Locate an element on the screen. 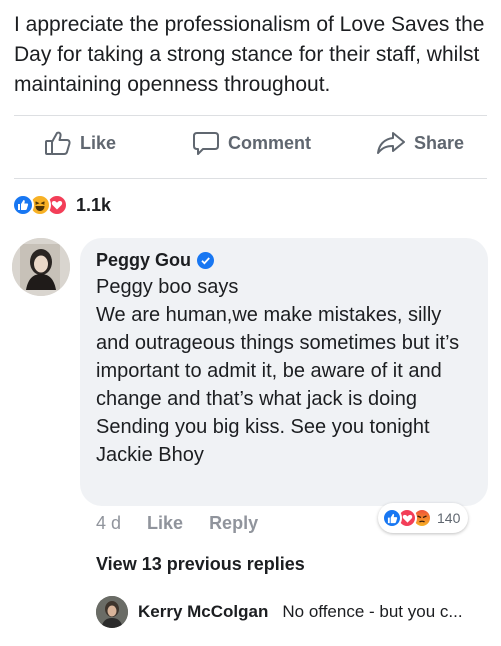 Image resolution: width=501 pixels, height=646 pixels. comment-button: Comment is located at coordinates (251, 143).